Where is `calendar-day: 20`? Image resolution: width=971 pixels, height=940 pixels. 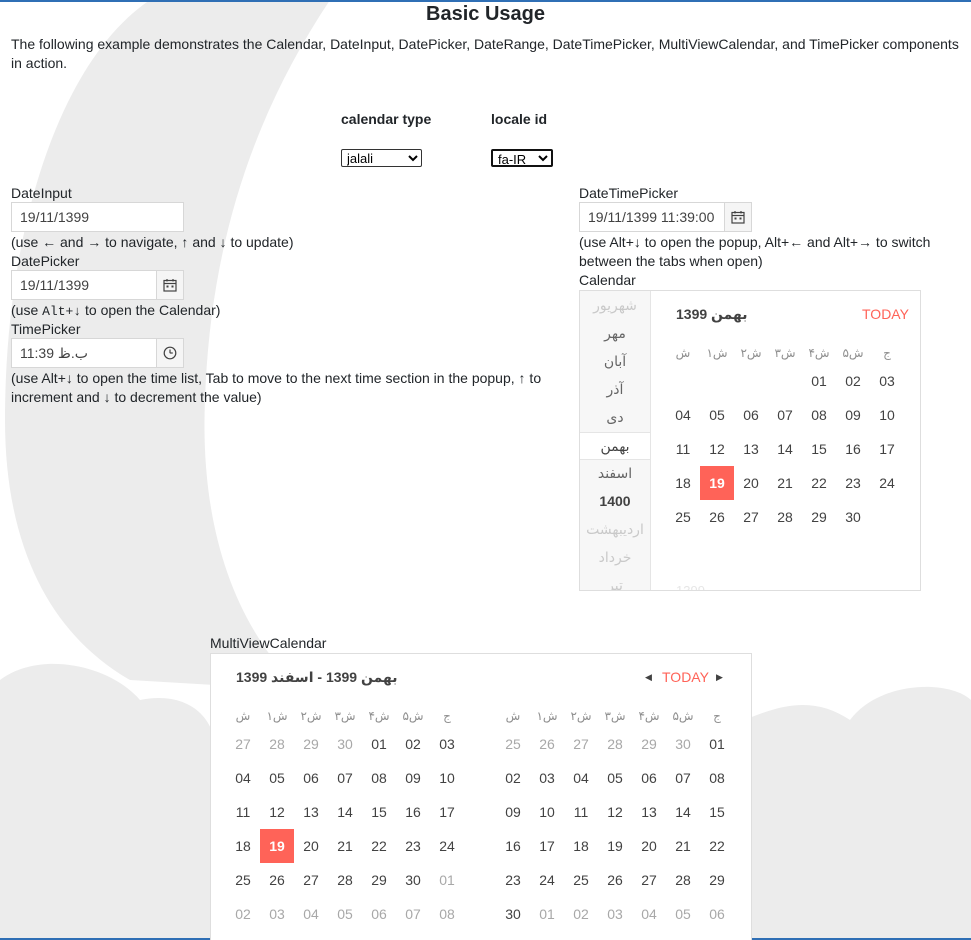
calendar-day: 20 is located at coordinates (649, 846).